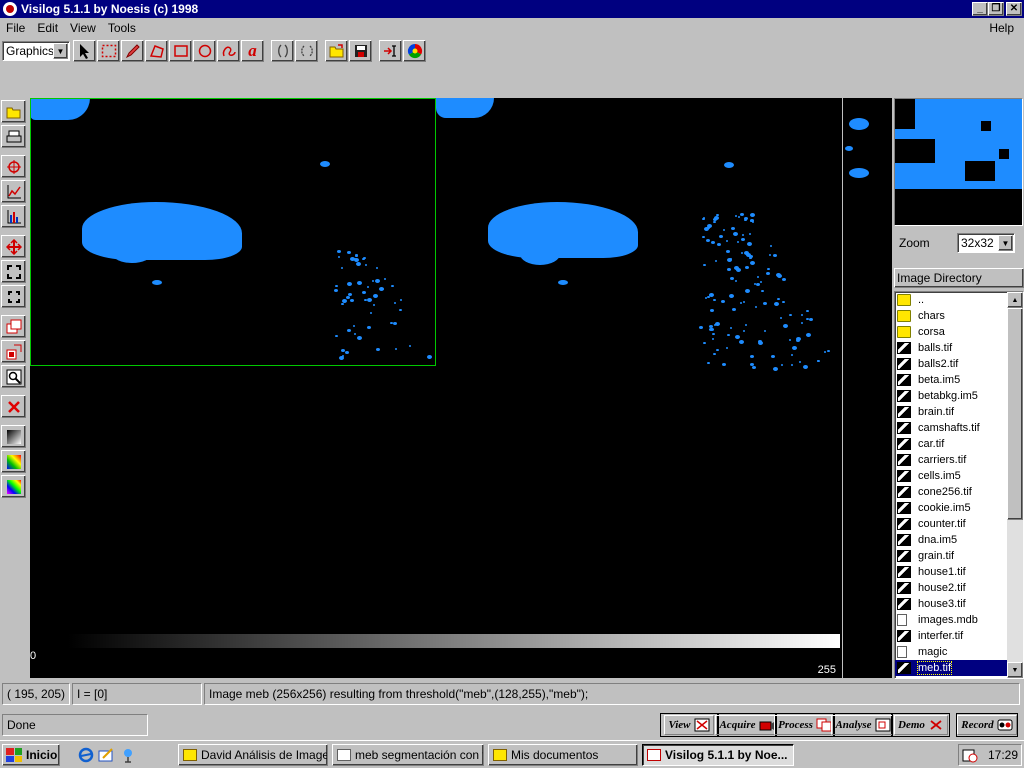 This screenshot has height=768, width=1024. What do you see at coordinates (15, 28) in the screenshot?
I see `menu-file: File` at bounding box center [15, 28].